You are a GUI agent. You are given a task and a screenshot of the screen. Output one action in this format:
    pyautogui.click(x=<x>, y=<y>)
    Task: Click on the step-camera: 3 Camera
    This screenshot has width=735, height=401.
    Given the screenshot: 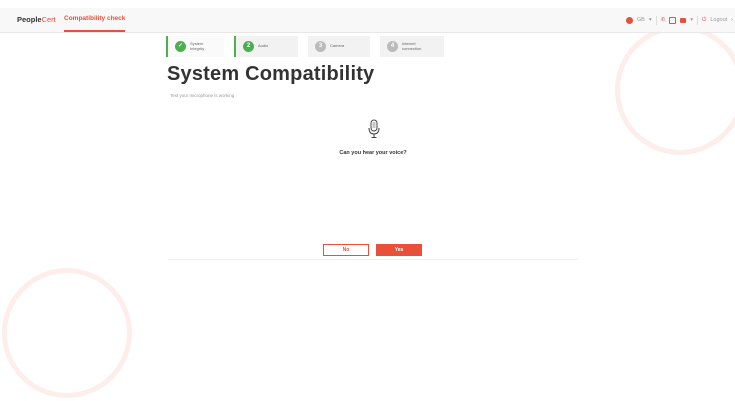 What is the action you would take?
    pyautogui.click(x=339, y=46)
    